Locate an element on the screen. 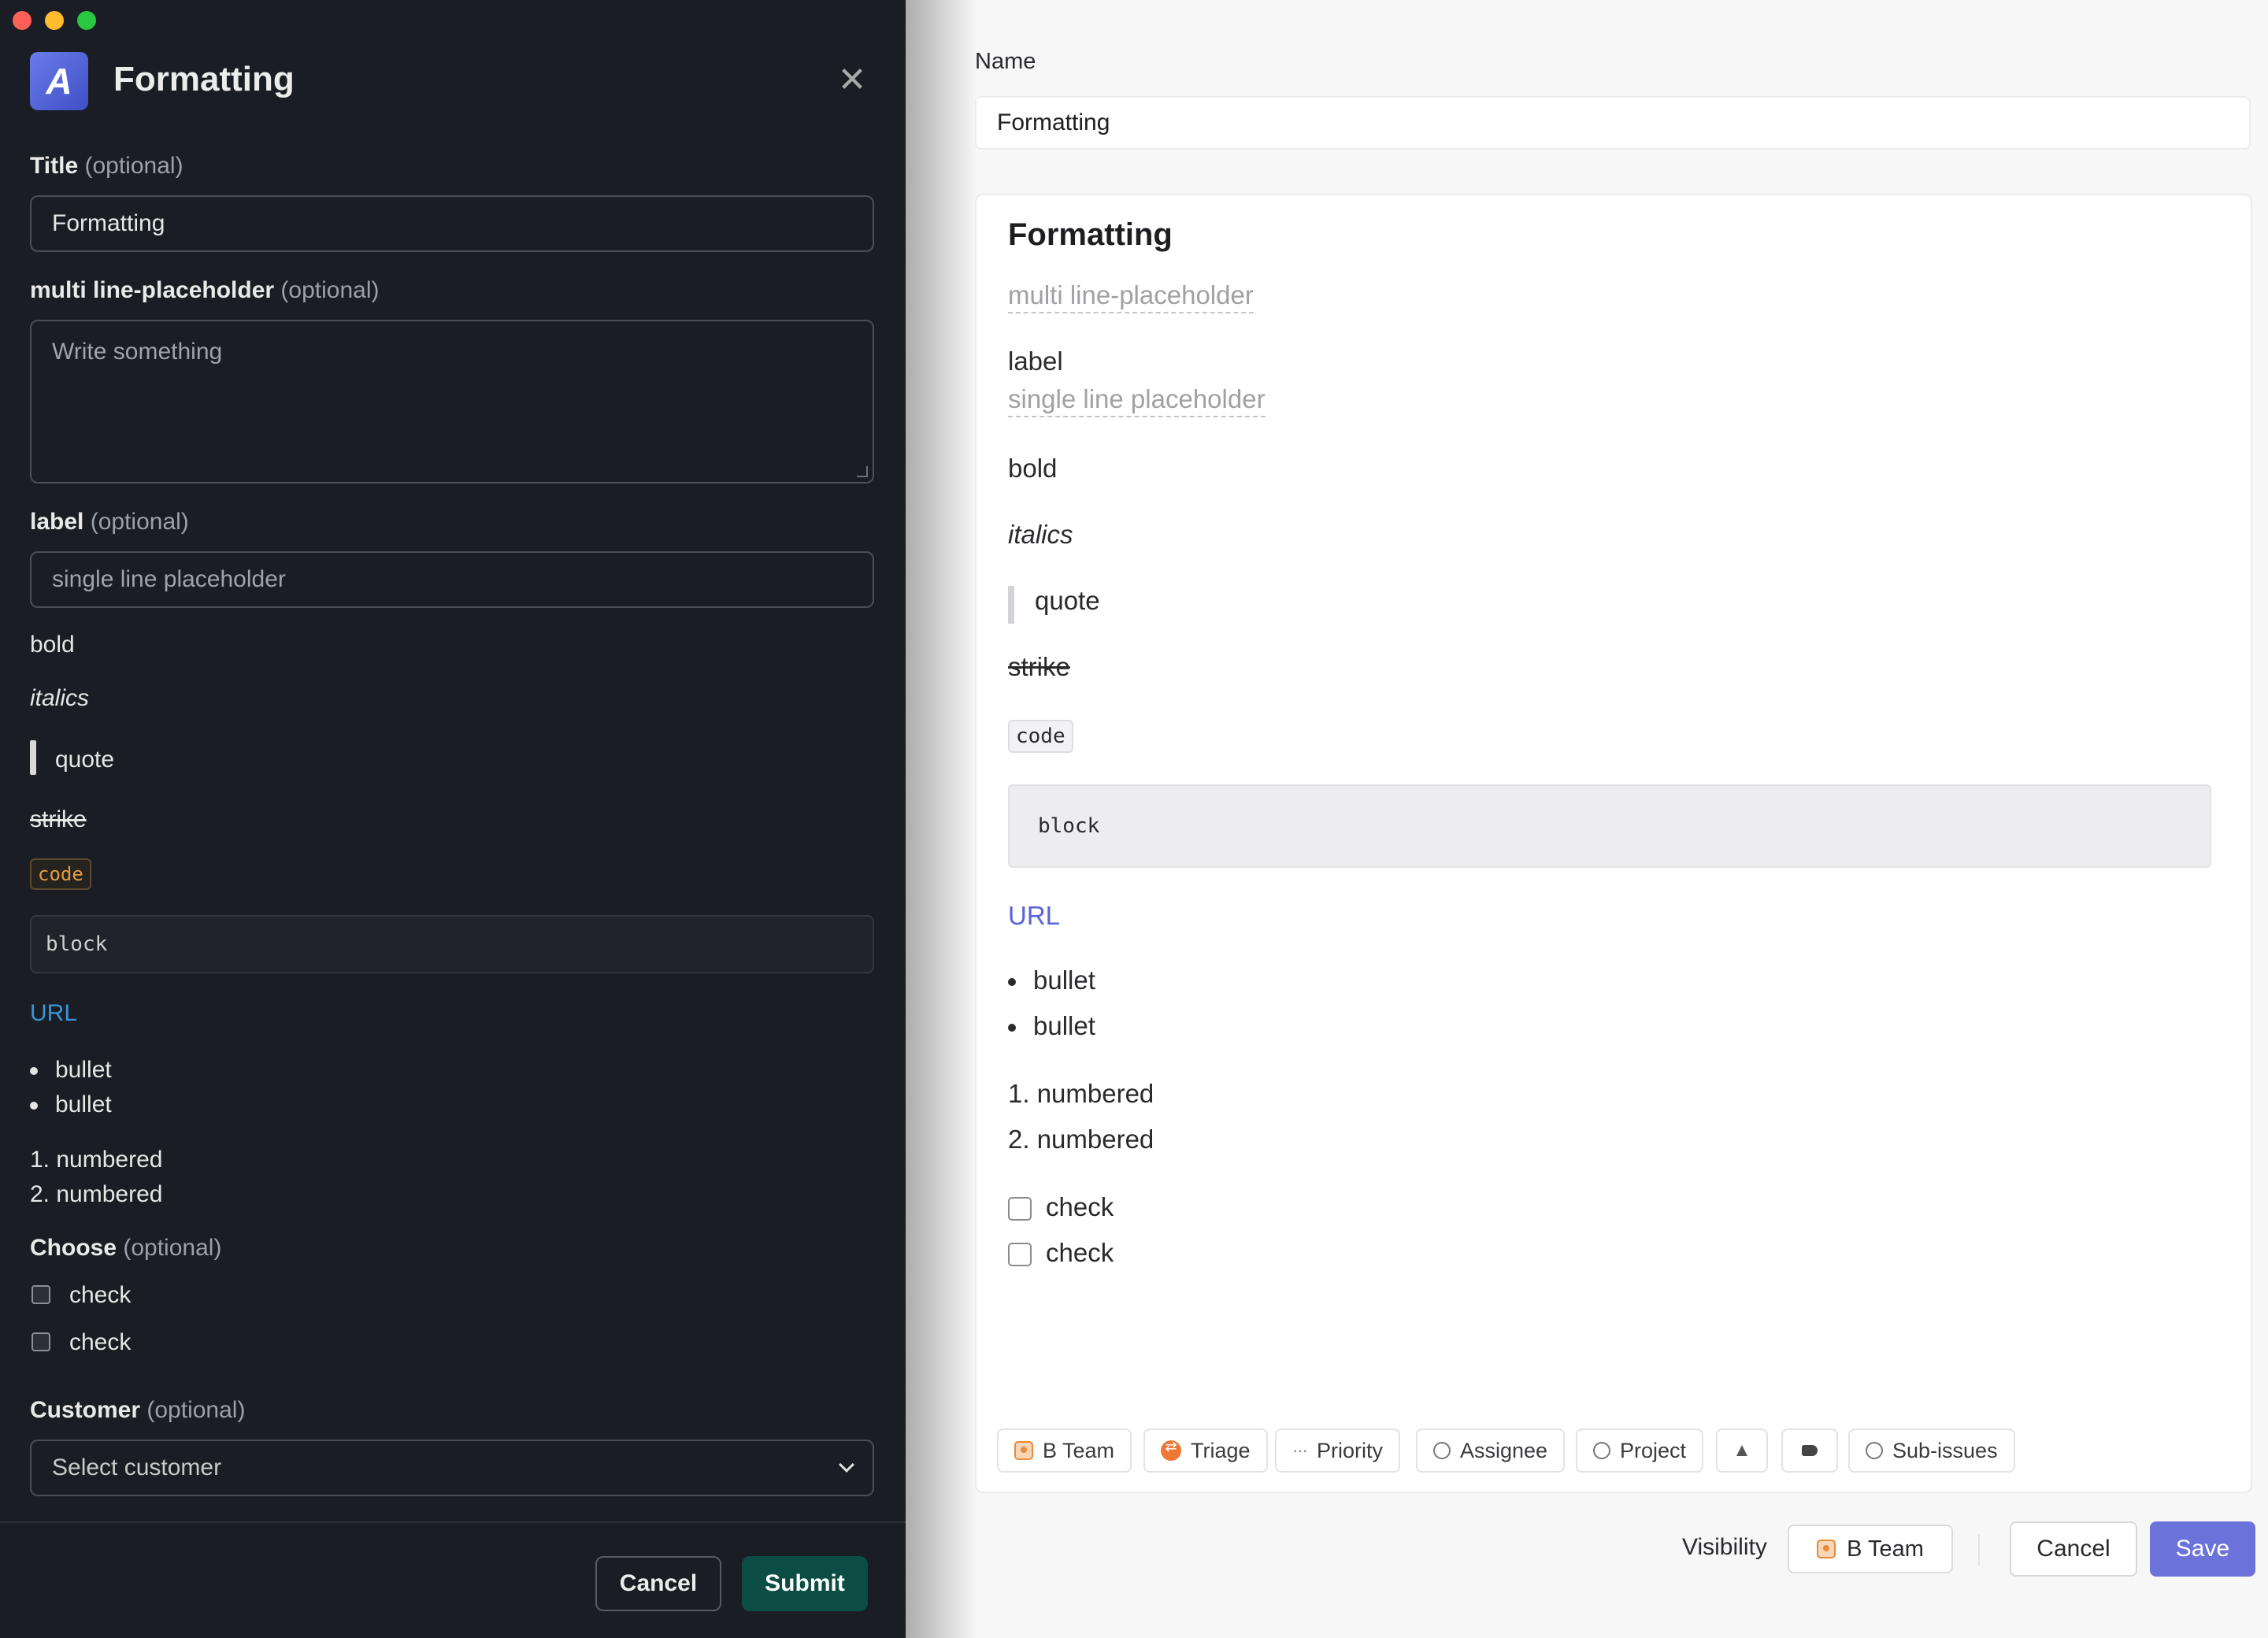 This screenshot has width=2268, height=1638. assignee-icon is located at coordinates (1442, 1450).